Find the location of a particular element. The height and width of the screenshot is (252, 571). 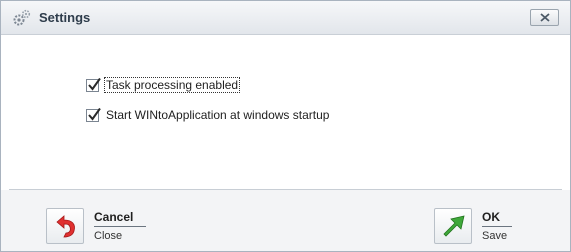

start-at-startup-checkbox is located at coordinates (93, 114).